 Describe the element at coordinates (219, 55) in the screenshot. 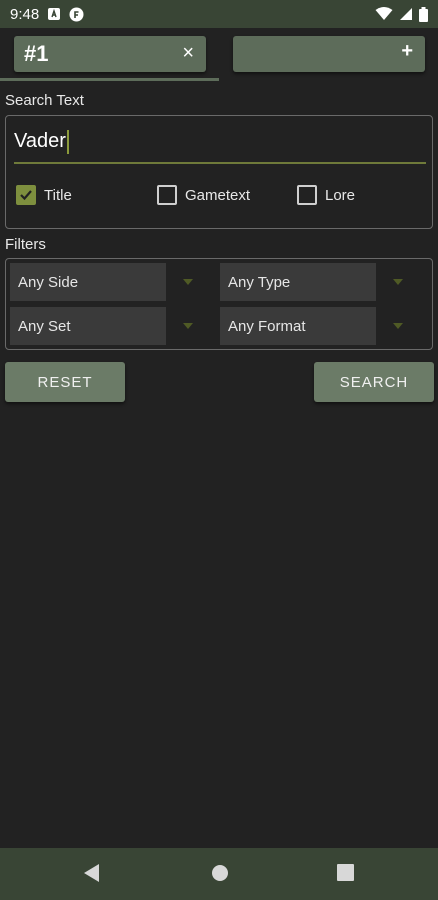

I see `tab-bar: #1 × +` at that location.